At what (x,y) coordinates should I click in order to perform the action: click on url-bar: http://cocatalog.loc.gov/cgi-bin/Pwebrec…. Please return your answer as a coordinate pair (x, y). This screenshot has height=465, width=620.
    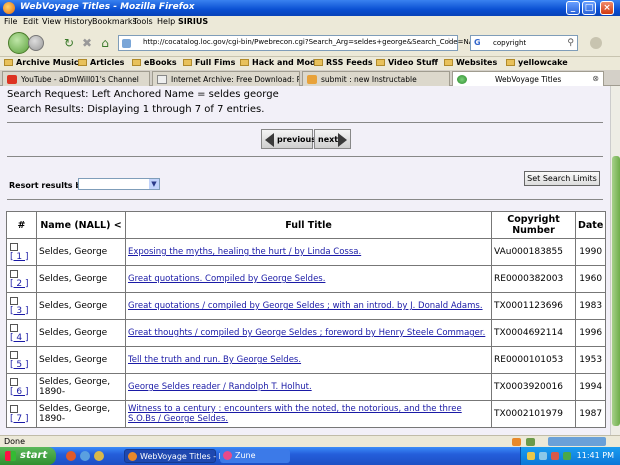
    Looking at the image, I should click on (305, 43).